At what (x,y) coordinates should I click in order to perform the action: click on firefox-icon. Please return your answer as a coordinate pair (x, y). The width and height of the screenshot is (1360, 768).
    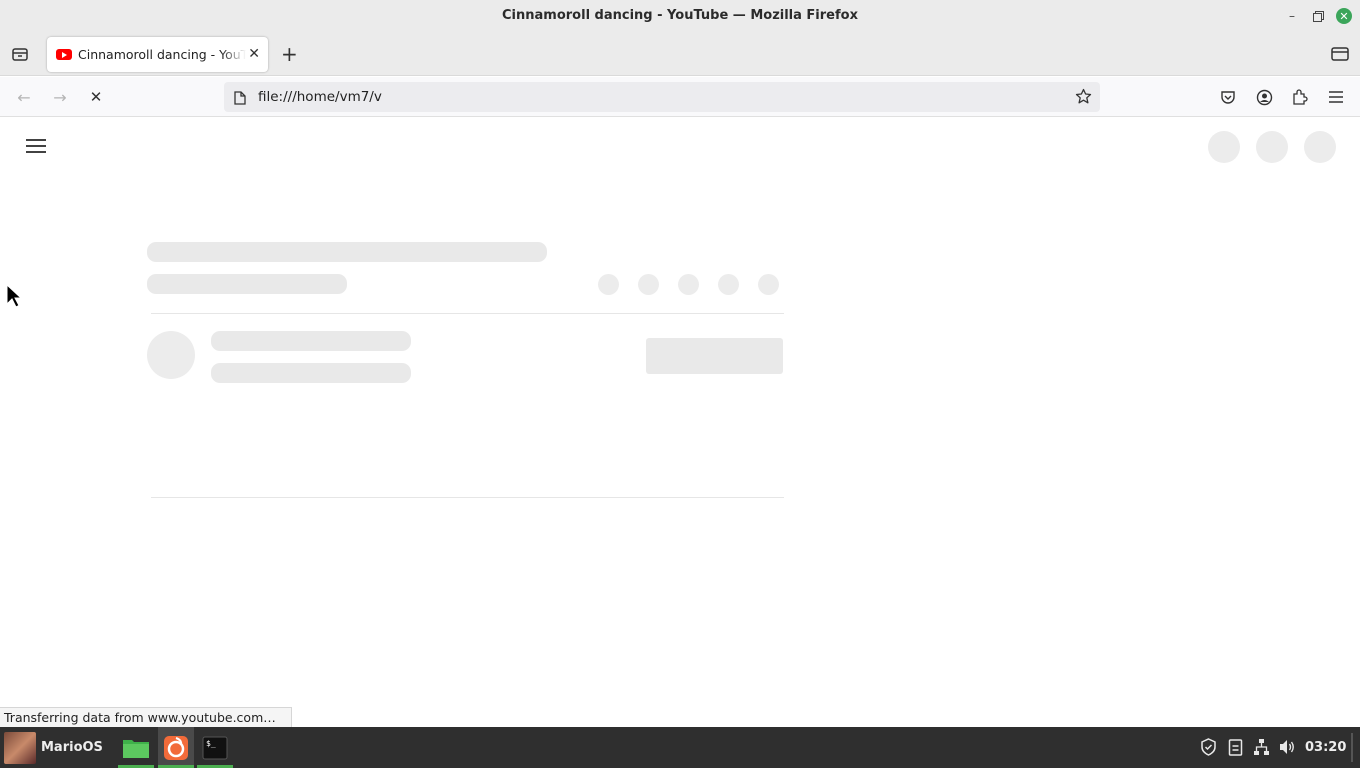
    Looking at the image, I should click on (176, 747).